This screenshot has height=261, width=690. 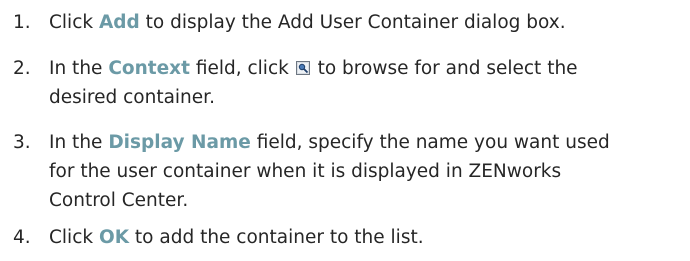 I want to click on step-text-segment: to browse for and select the, so click(x=444, y=68).